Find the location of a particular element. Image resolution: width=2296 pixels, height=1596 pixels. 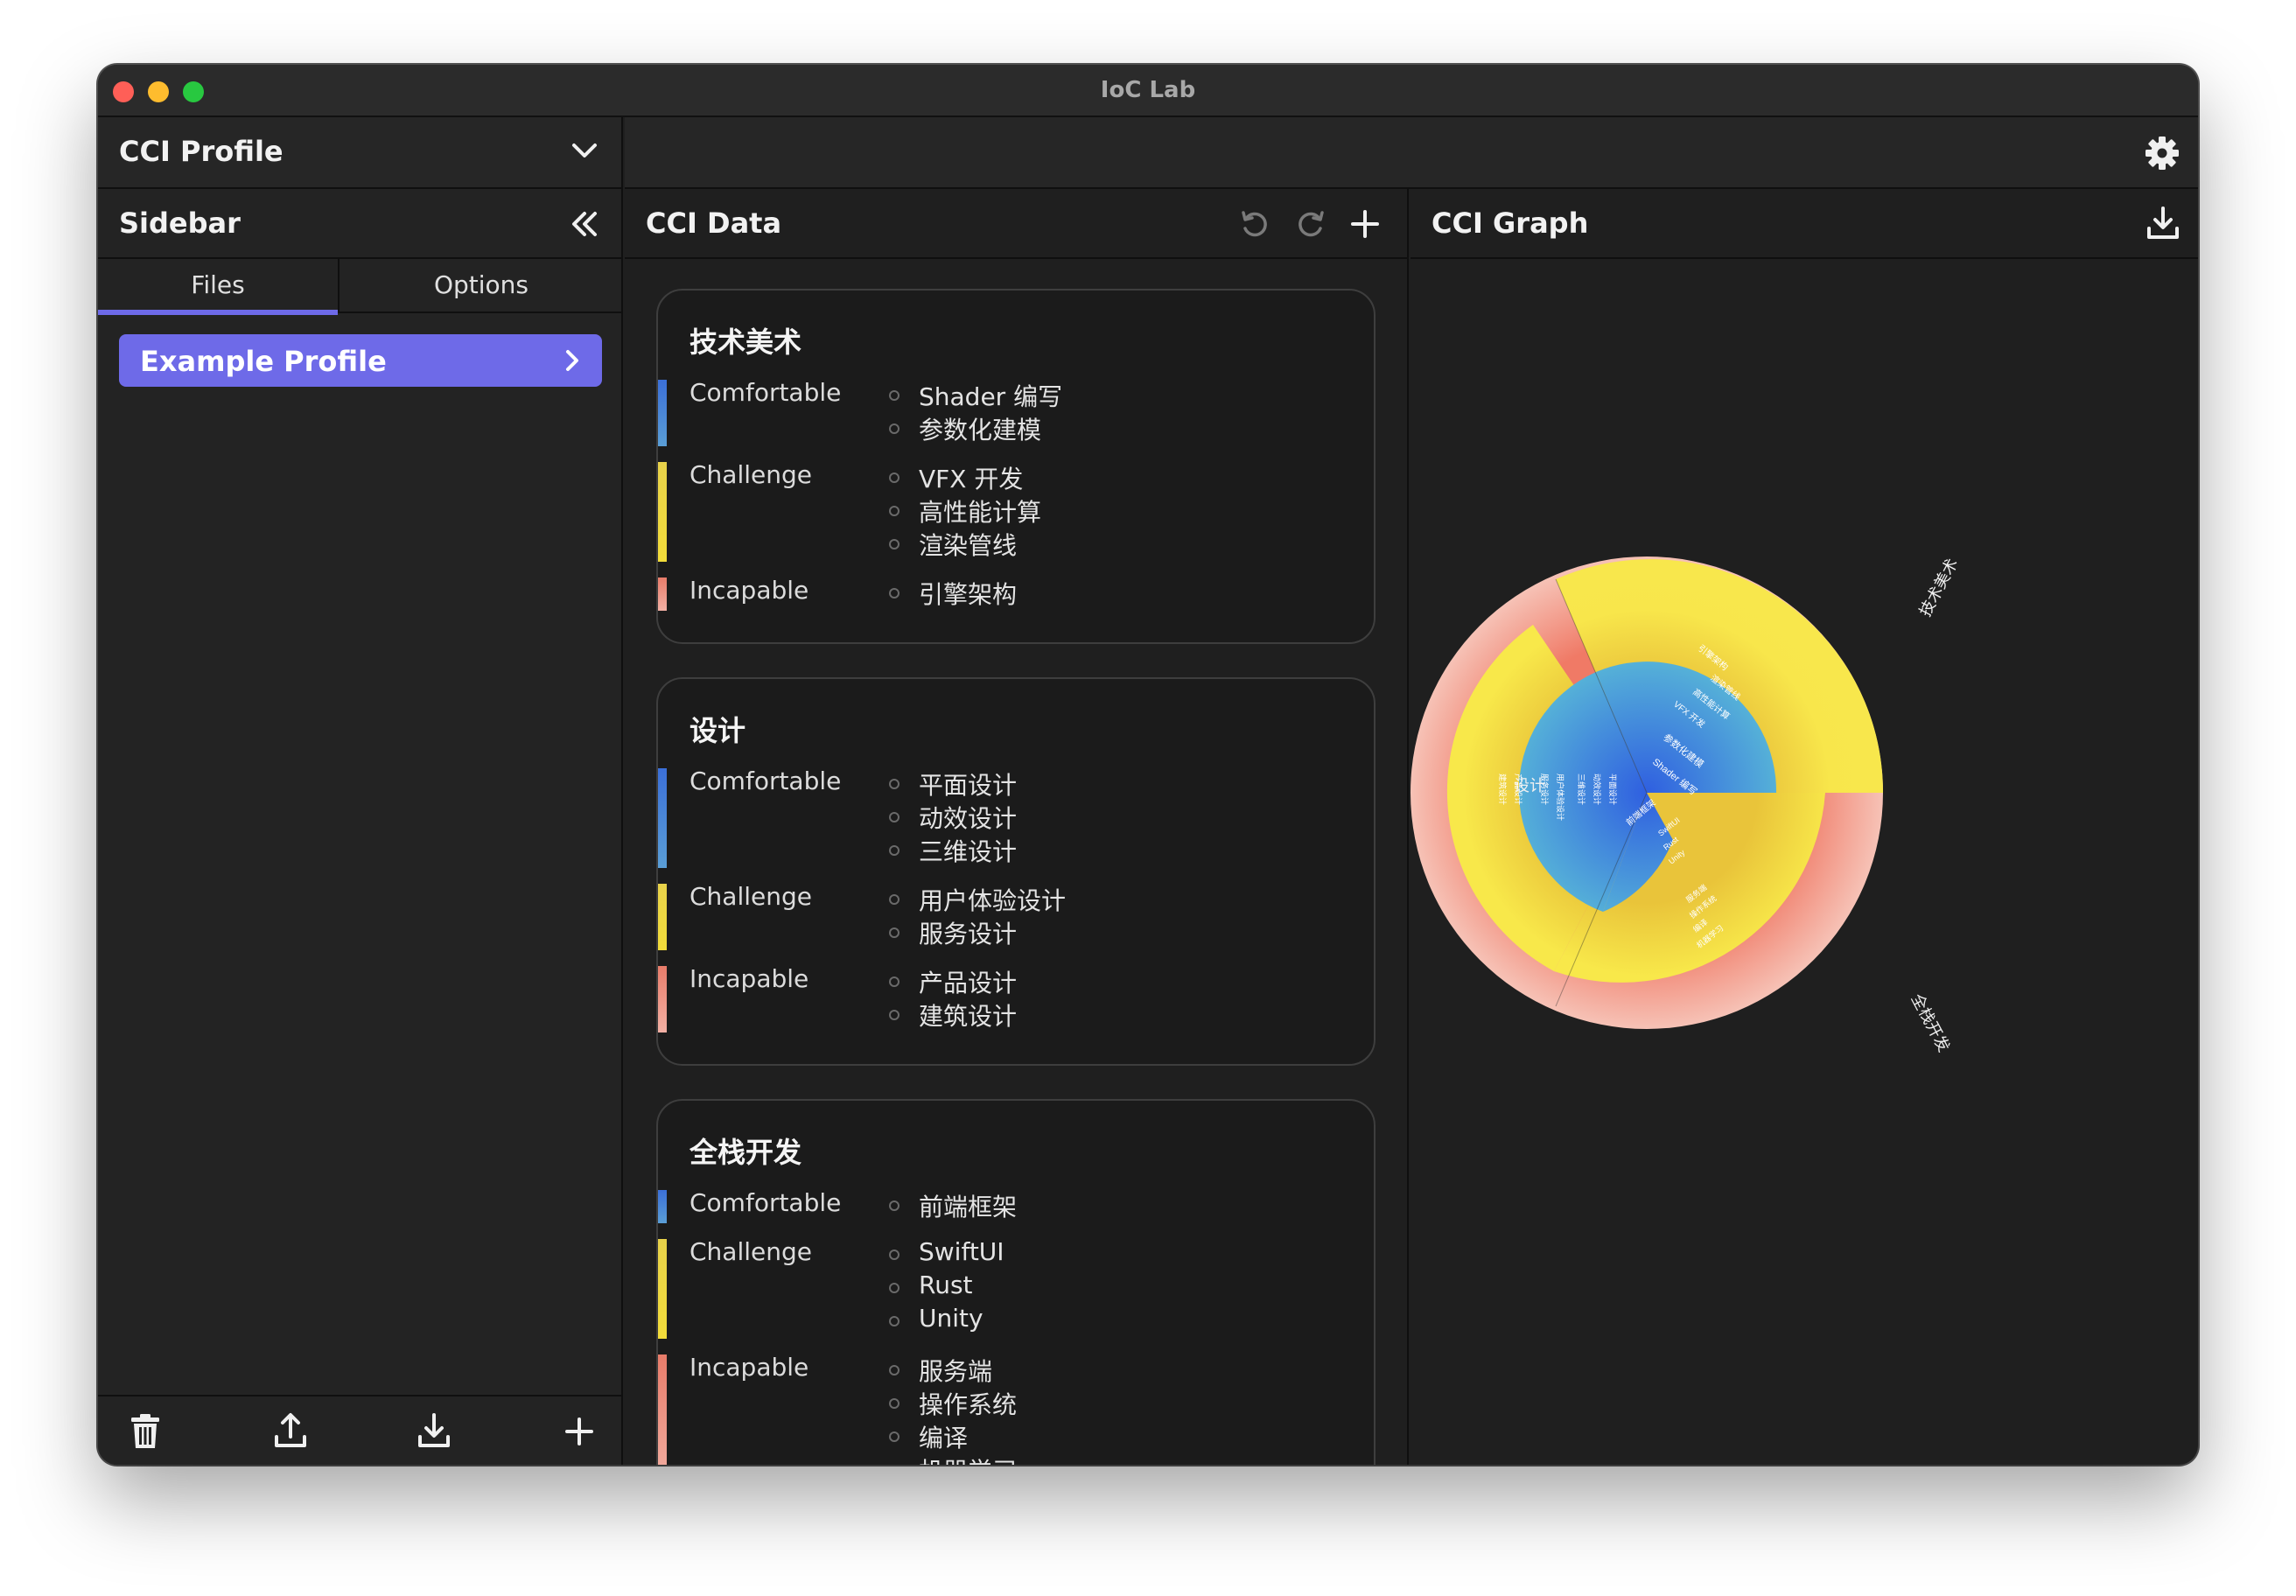

skill-label: 用户体验设计 is located at coordinates (993, 900).